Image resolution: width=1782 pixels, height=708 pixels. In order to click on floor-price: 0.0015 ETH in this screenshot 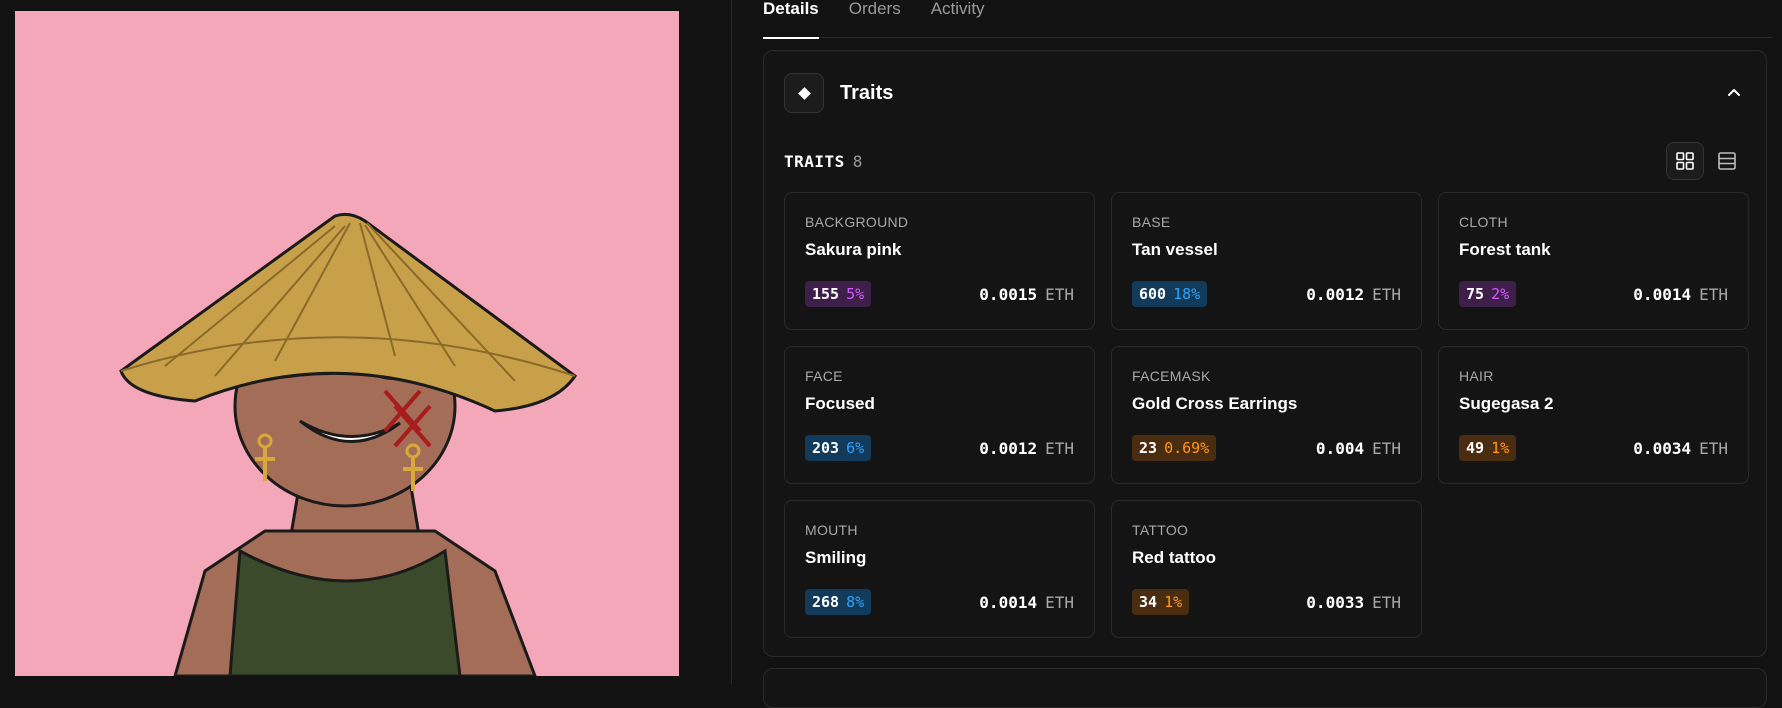, I will do `click(1026, 294)`.